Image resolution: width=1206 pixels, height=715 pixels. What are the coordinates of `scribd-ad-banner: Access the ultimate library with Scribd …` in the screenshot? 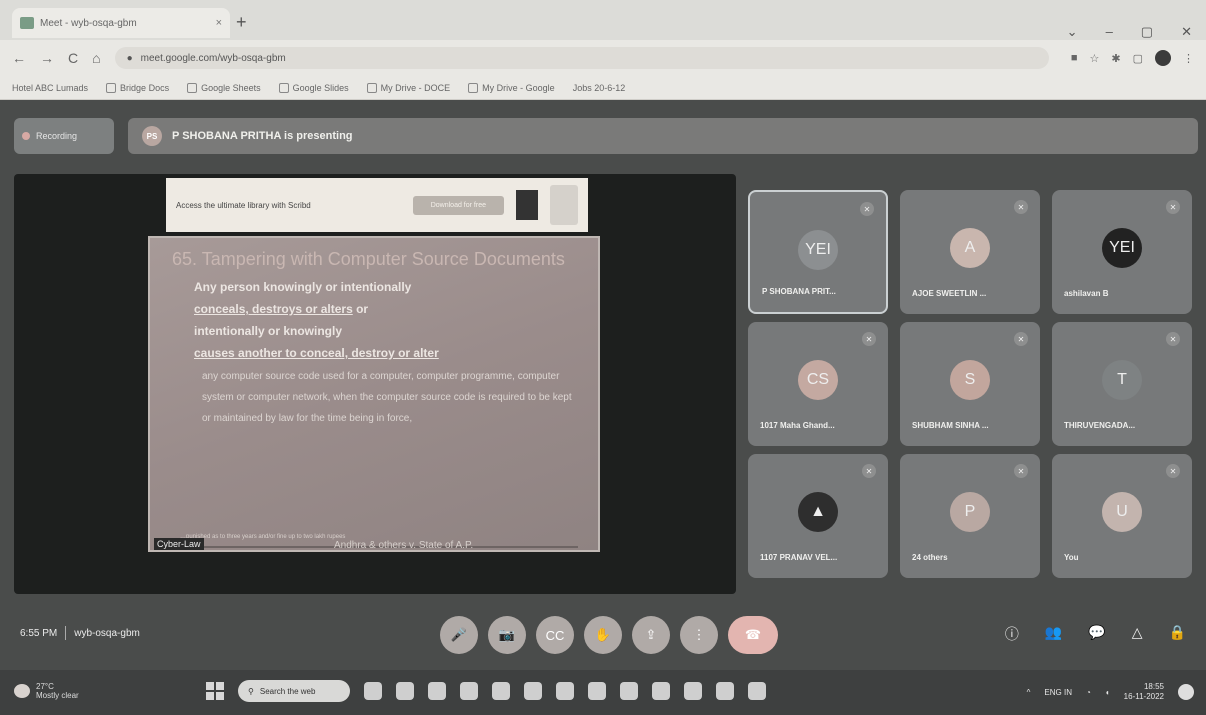 It's located at (377, 205).